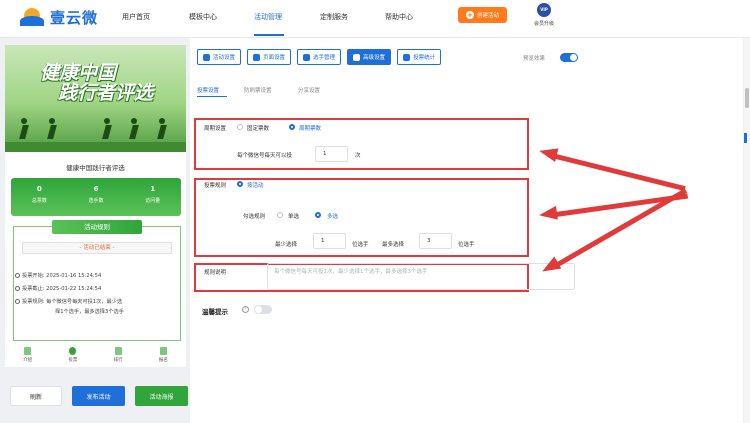  I want to click on subtab-anti-fraud: 防刷票设置, so click(258, 90).